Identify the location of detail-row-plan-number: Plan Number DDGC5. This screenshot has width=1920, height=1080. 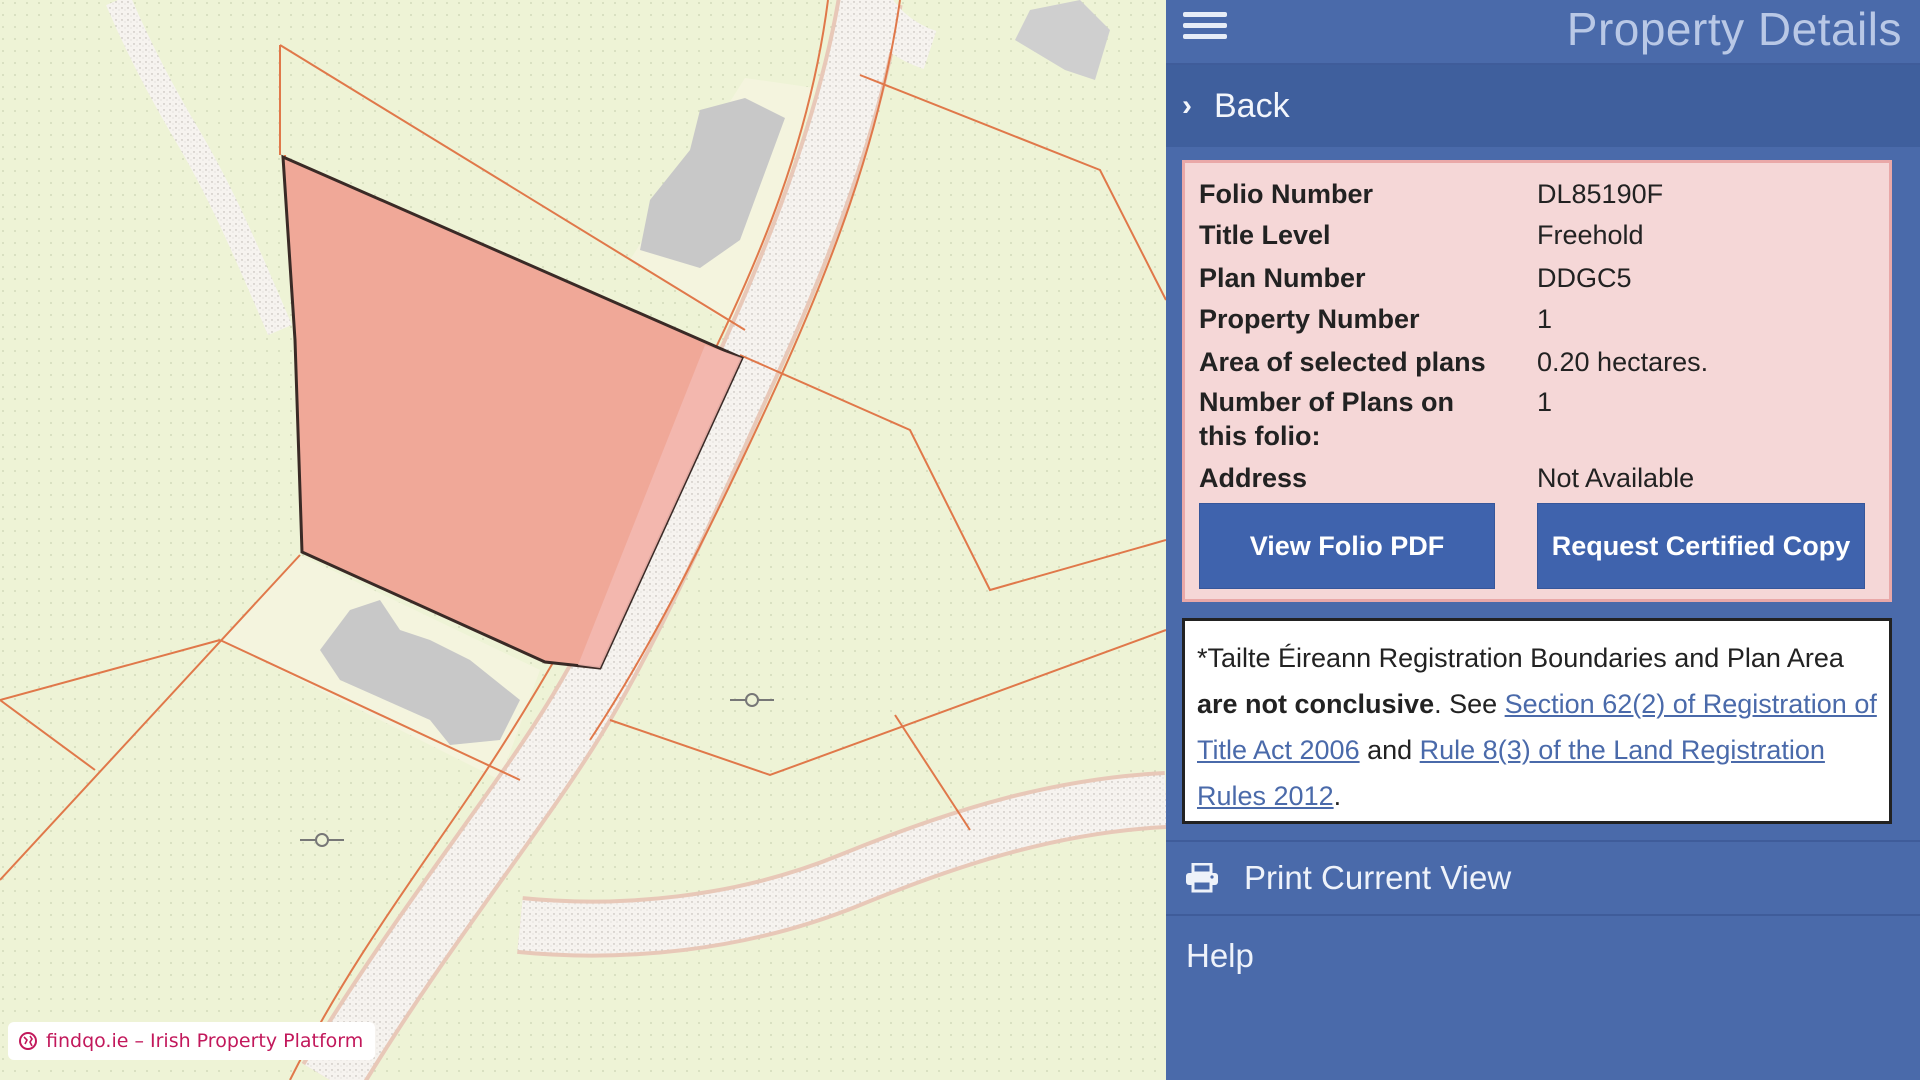
(1539, 278).